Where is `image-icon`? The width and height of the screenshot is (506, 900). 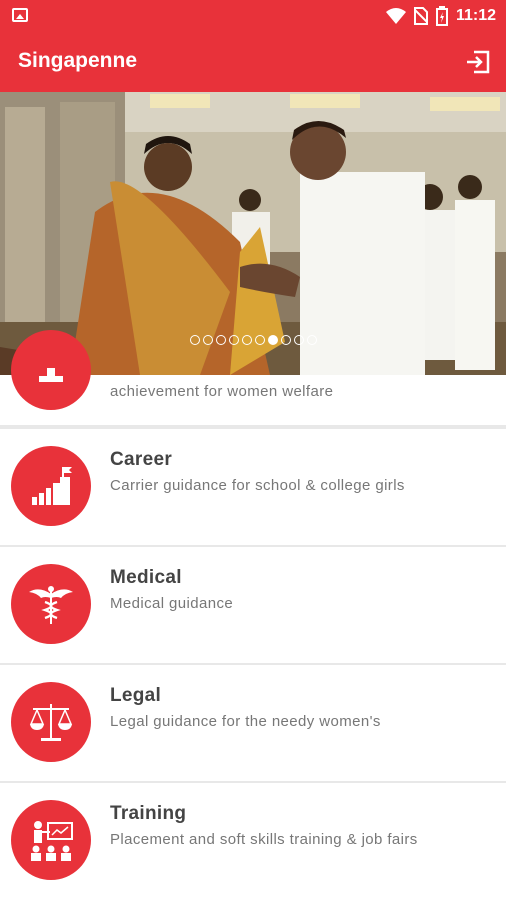
image-icon is located at coordinates (20, 15).